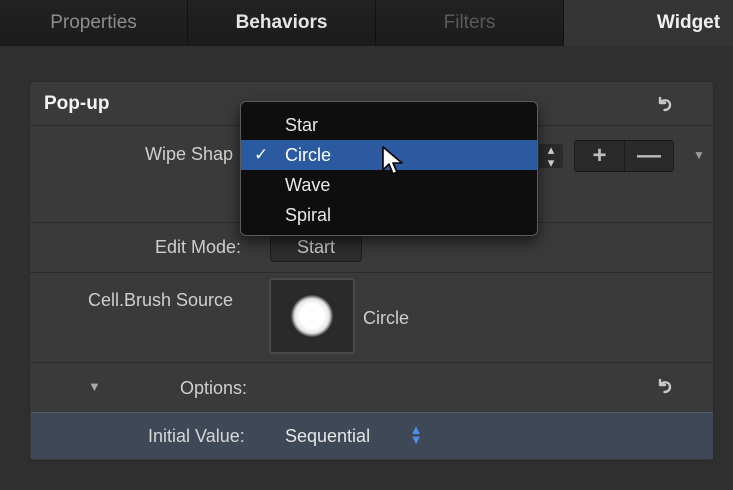 The width and height of the screenshot is (733, 490). I want to click on checkmark-icon: ✓, so click(261, 154).